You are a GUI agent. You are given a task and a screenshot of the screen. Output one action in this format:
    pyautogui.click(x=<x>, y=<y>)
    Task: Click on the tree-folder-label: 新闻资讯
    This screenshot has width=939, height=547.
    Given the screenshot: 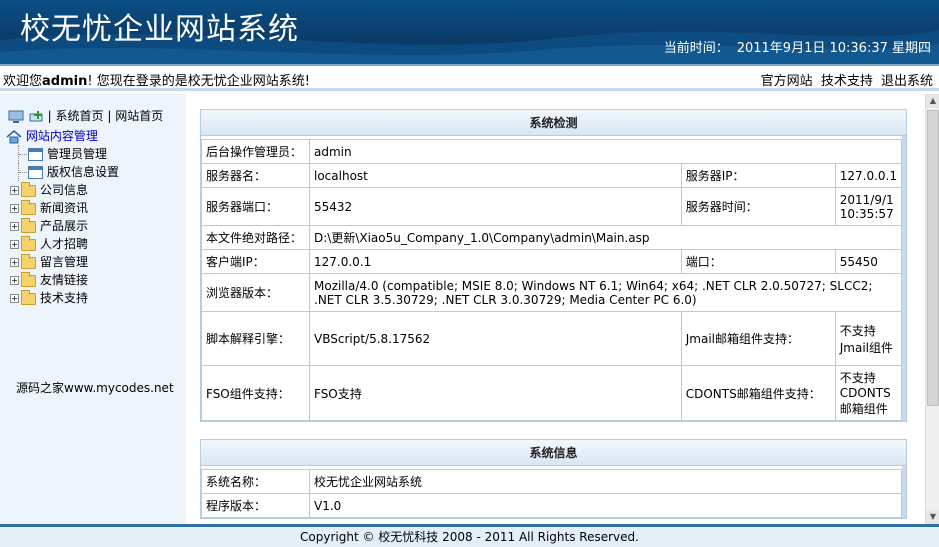 What is the action you would take?
    pyautogui.click(x=64, y=208)
    